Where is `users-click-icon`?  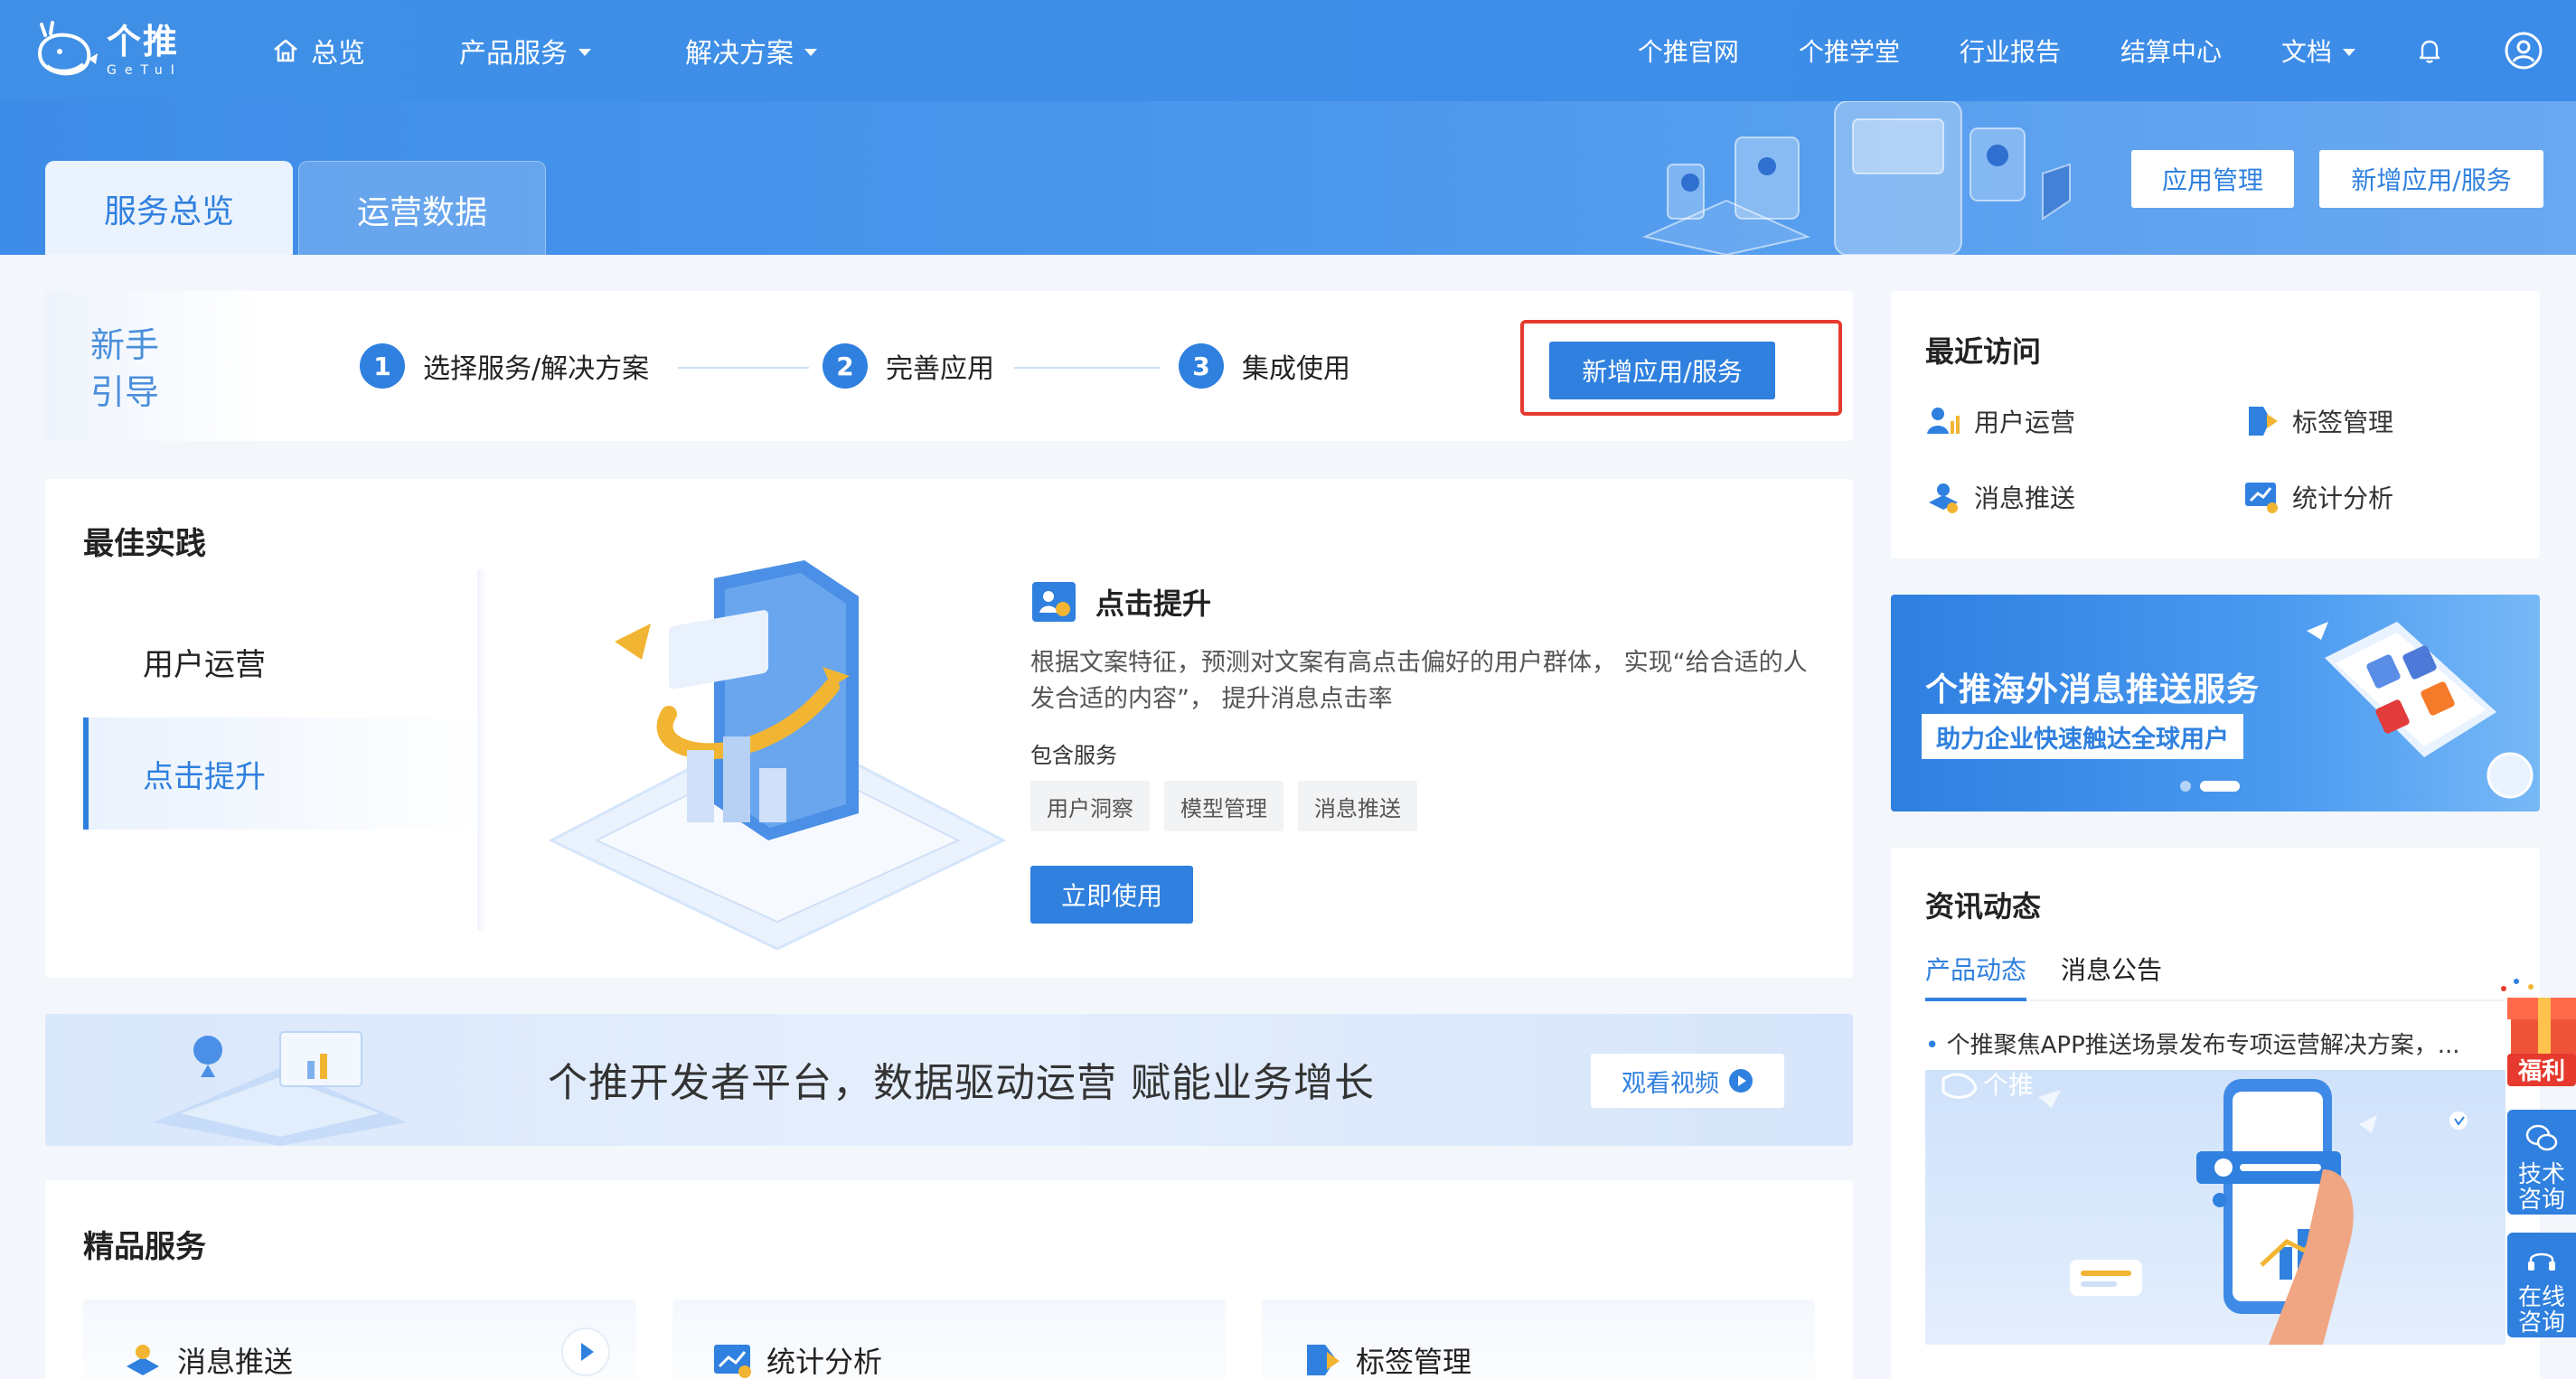
users-click-icon is located at coordinates (1054, 602).